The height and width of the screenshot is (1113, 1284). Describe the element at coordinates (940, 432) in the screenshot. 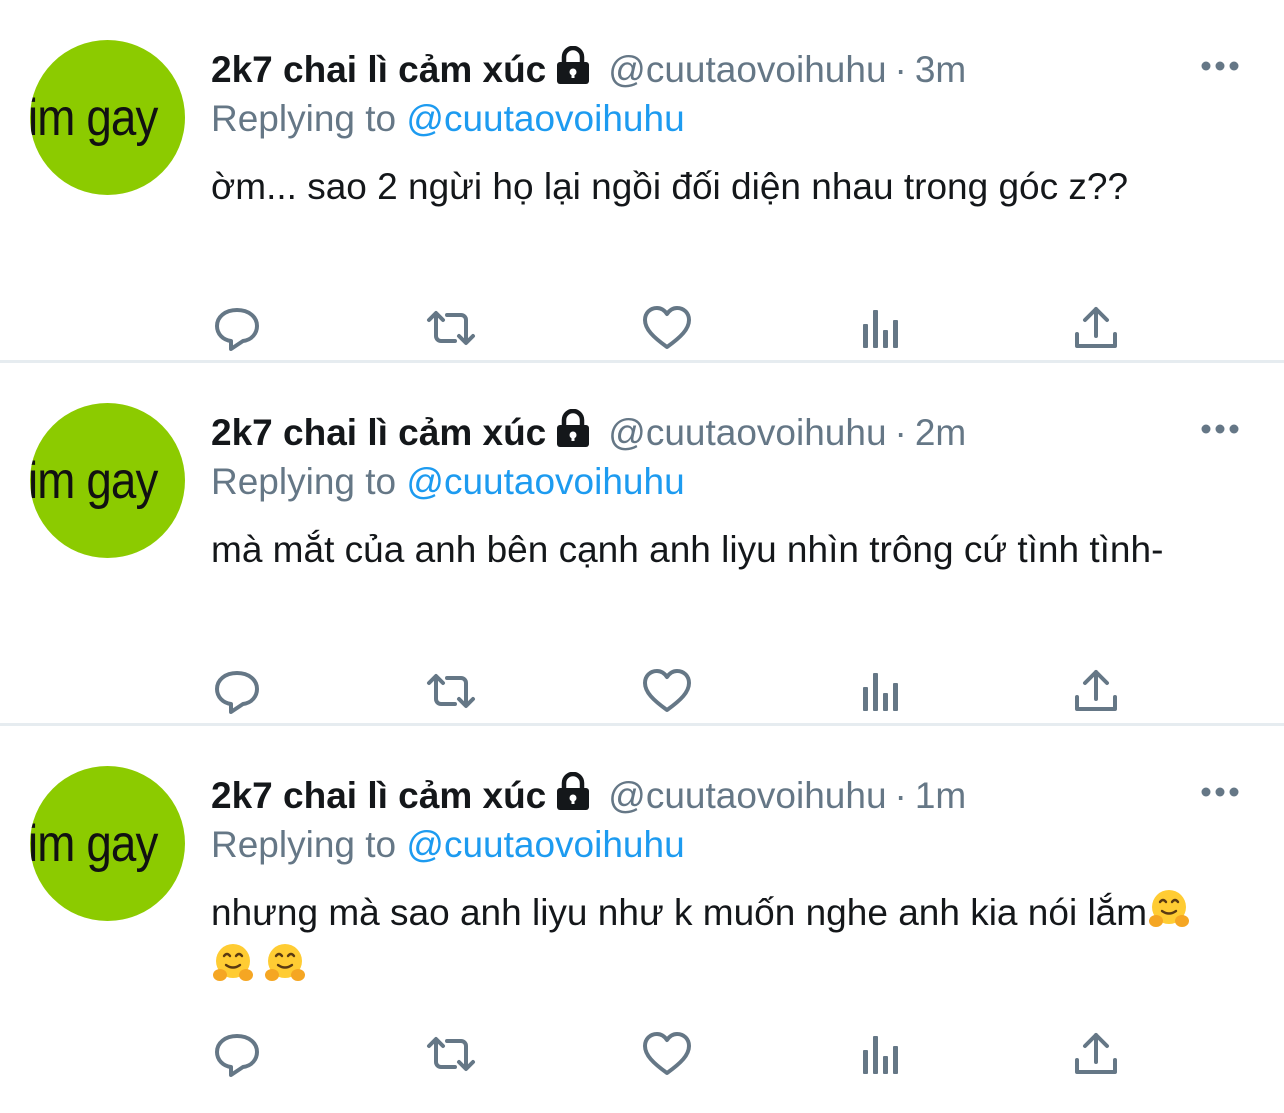

I see `timestamp: 2m` at that location.